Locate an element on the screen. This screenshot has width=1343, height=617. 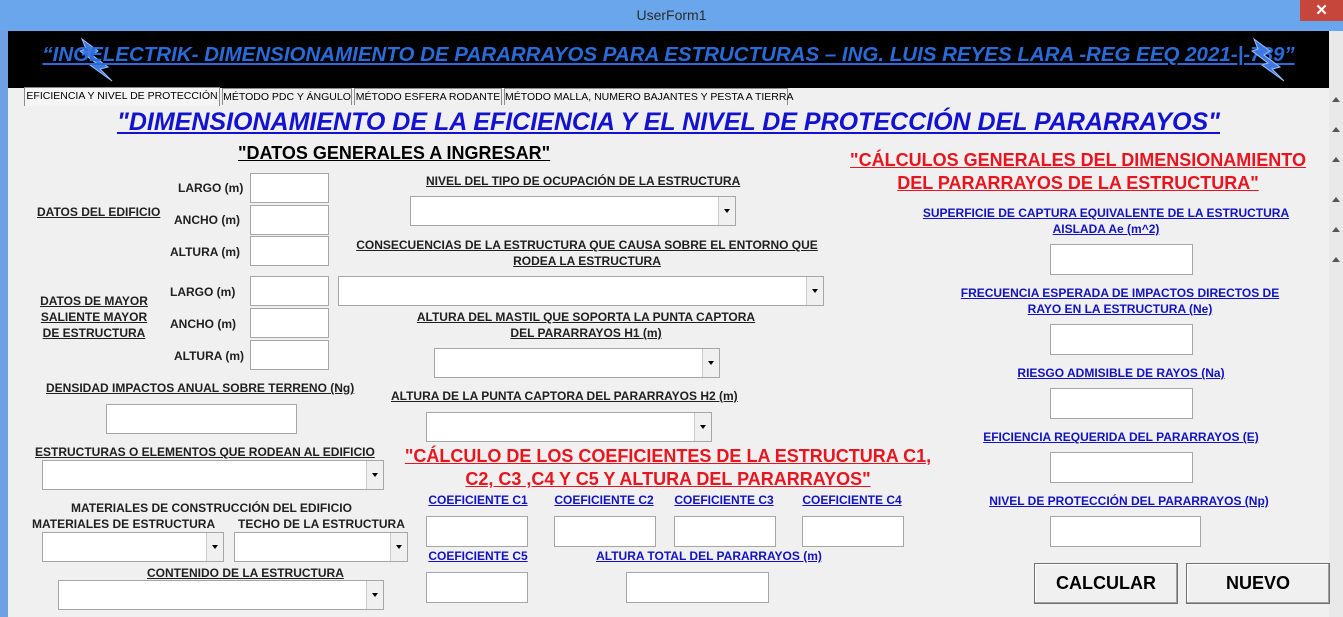
coef-c1-output is located at coordinates (477, 531).